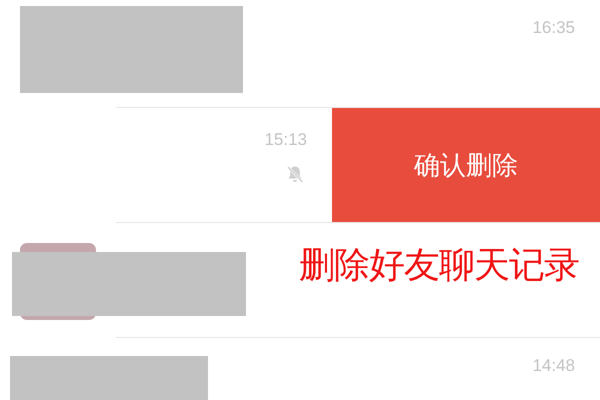  What do you see at coordinates (553, 366) in the screenshot?
I see `message-time: 14:48` at bounding box center [553, 366].